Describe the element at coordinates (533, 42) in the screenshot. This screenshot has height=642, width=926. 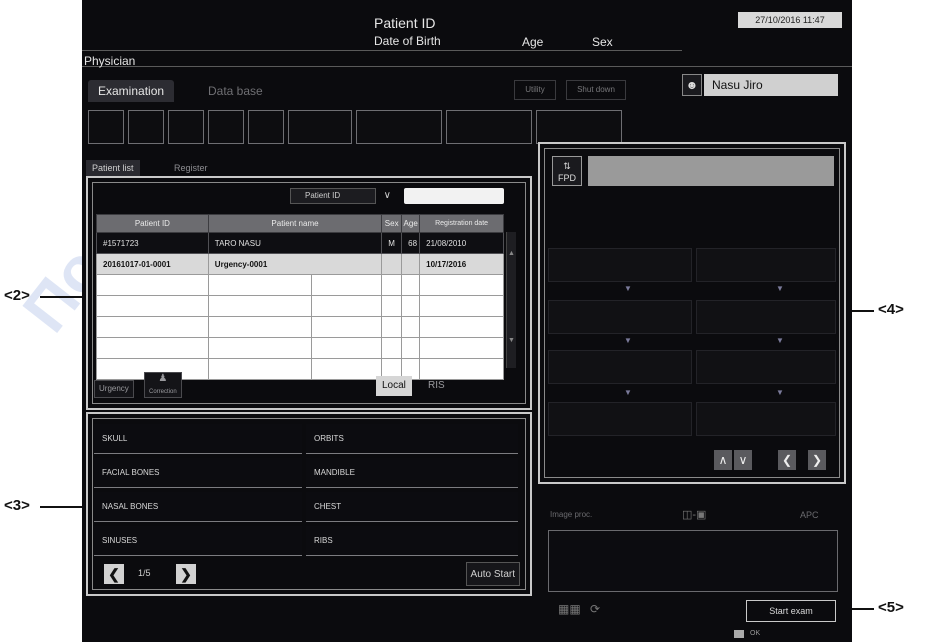
I see `age-label: Age` at that location.